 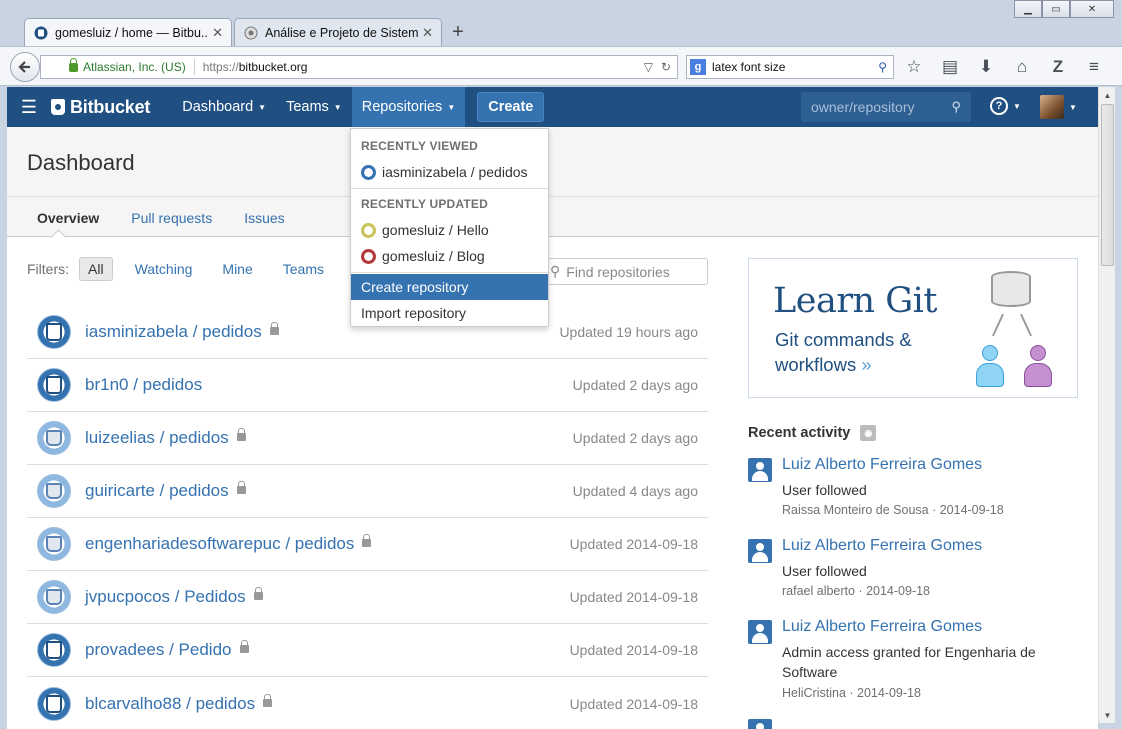 I want to click on browser-tab-bitbucket: gomesluiz / home — Bitbu... ✕, so click(x=128, y=32).